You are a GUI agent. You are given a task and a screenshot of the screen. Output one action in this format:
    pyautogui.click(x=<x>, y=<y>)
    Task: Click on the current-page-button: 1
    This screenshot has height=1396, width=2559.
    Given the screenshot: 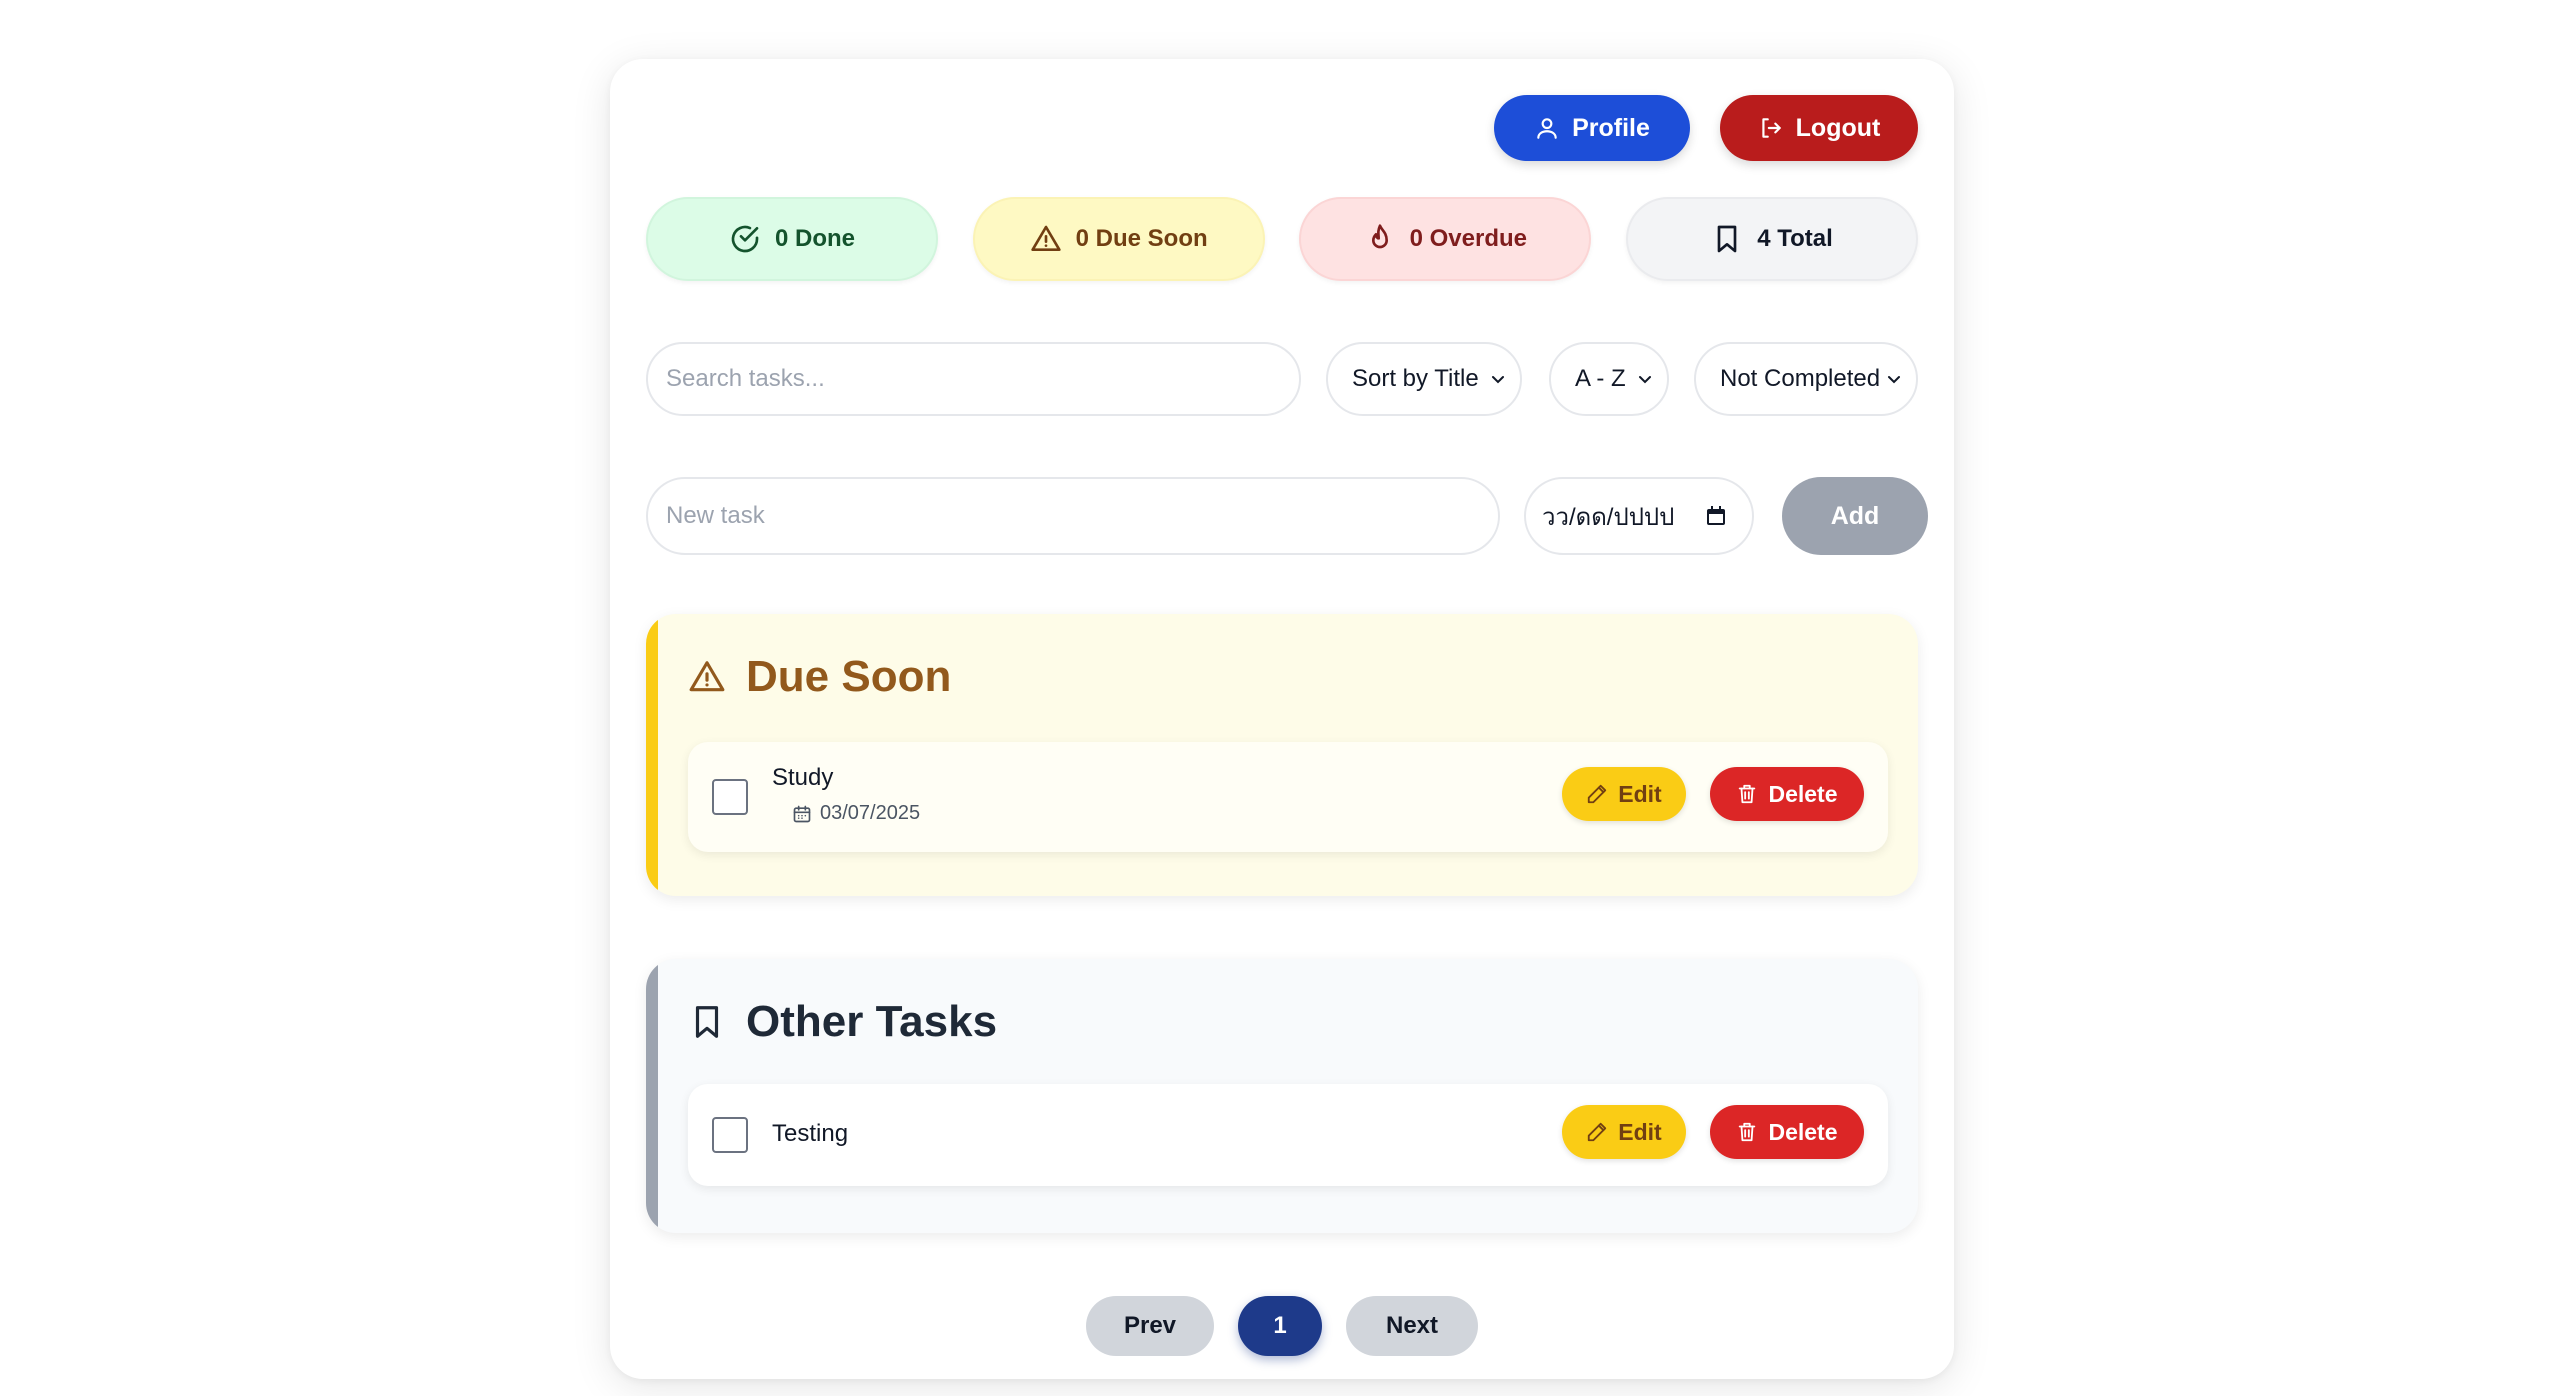 What is the action you would take?
    pyautogui.click(x=1280, y=1326)
    